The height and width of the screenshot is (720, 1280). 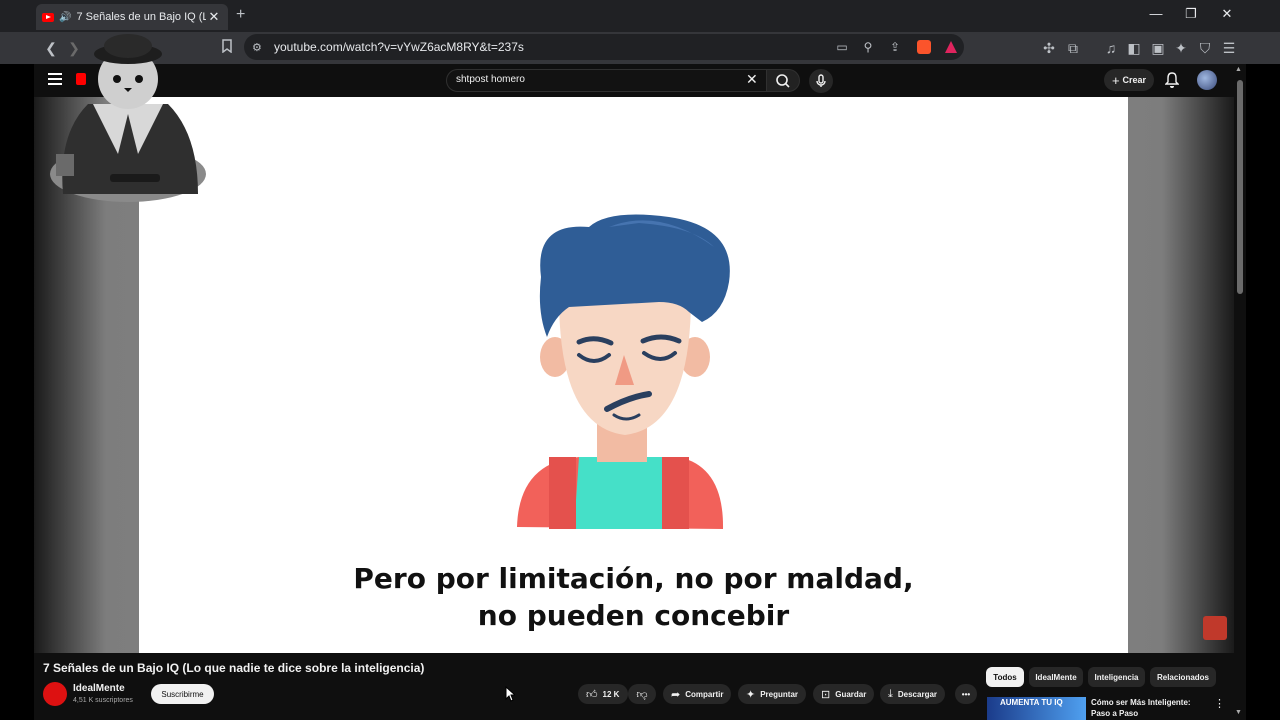 I want to click on thumbs-up-icon: 👍︎, so click(x=592, y=694).